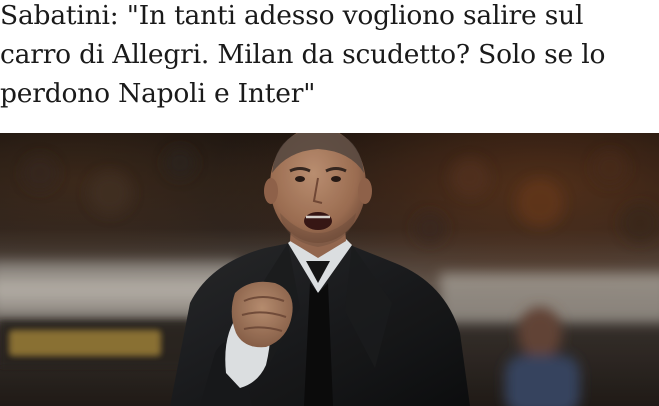 The width and height of the screenshot is (659, 406). Describe the element at coordinates (158, 93) in the screenshot. I see `headline-line-3: perdono Napoli e Inter"` at that location.